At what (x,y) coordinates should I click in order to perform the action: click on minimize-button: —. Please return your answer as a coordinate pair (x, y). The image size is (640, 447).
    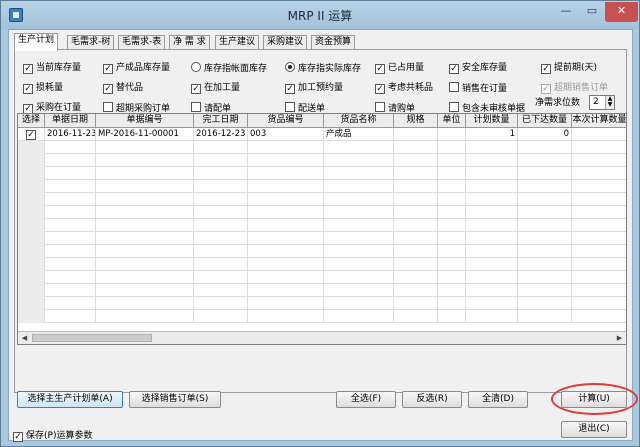
    Looking at the image, I should click on (566, 12).